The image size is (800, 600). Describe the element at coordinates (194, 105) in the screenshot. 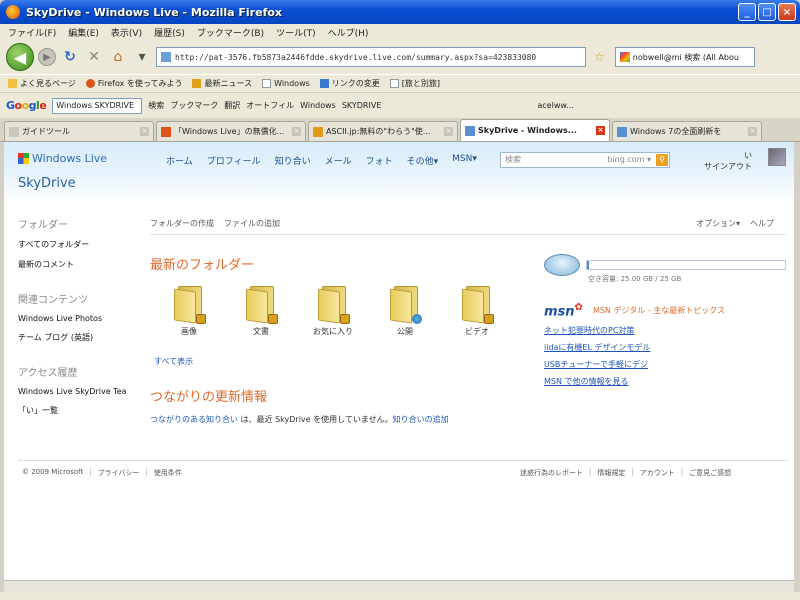

I see `google-bookmarks-button: ブックマーク` at that location.